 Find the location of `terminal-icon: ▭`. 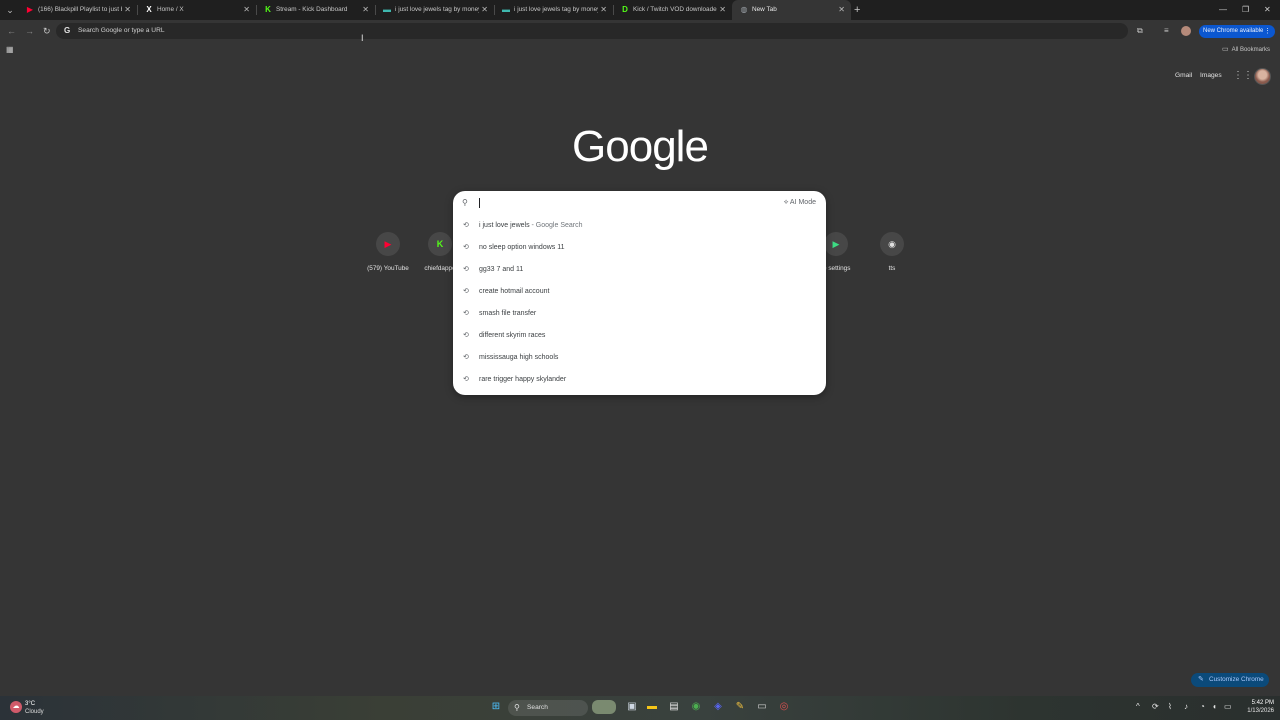

terminal-icon: ▭ is located at coordinates (762, 707).